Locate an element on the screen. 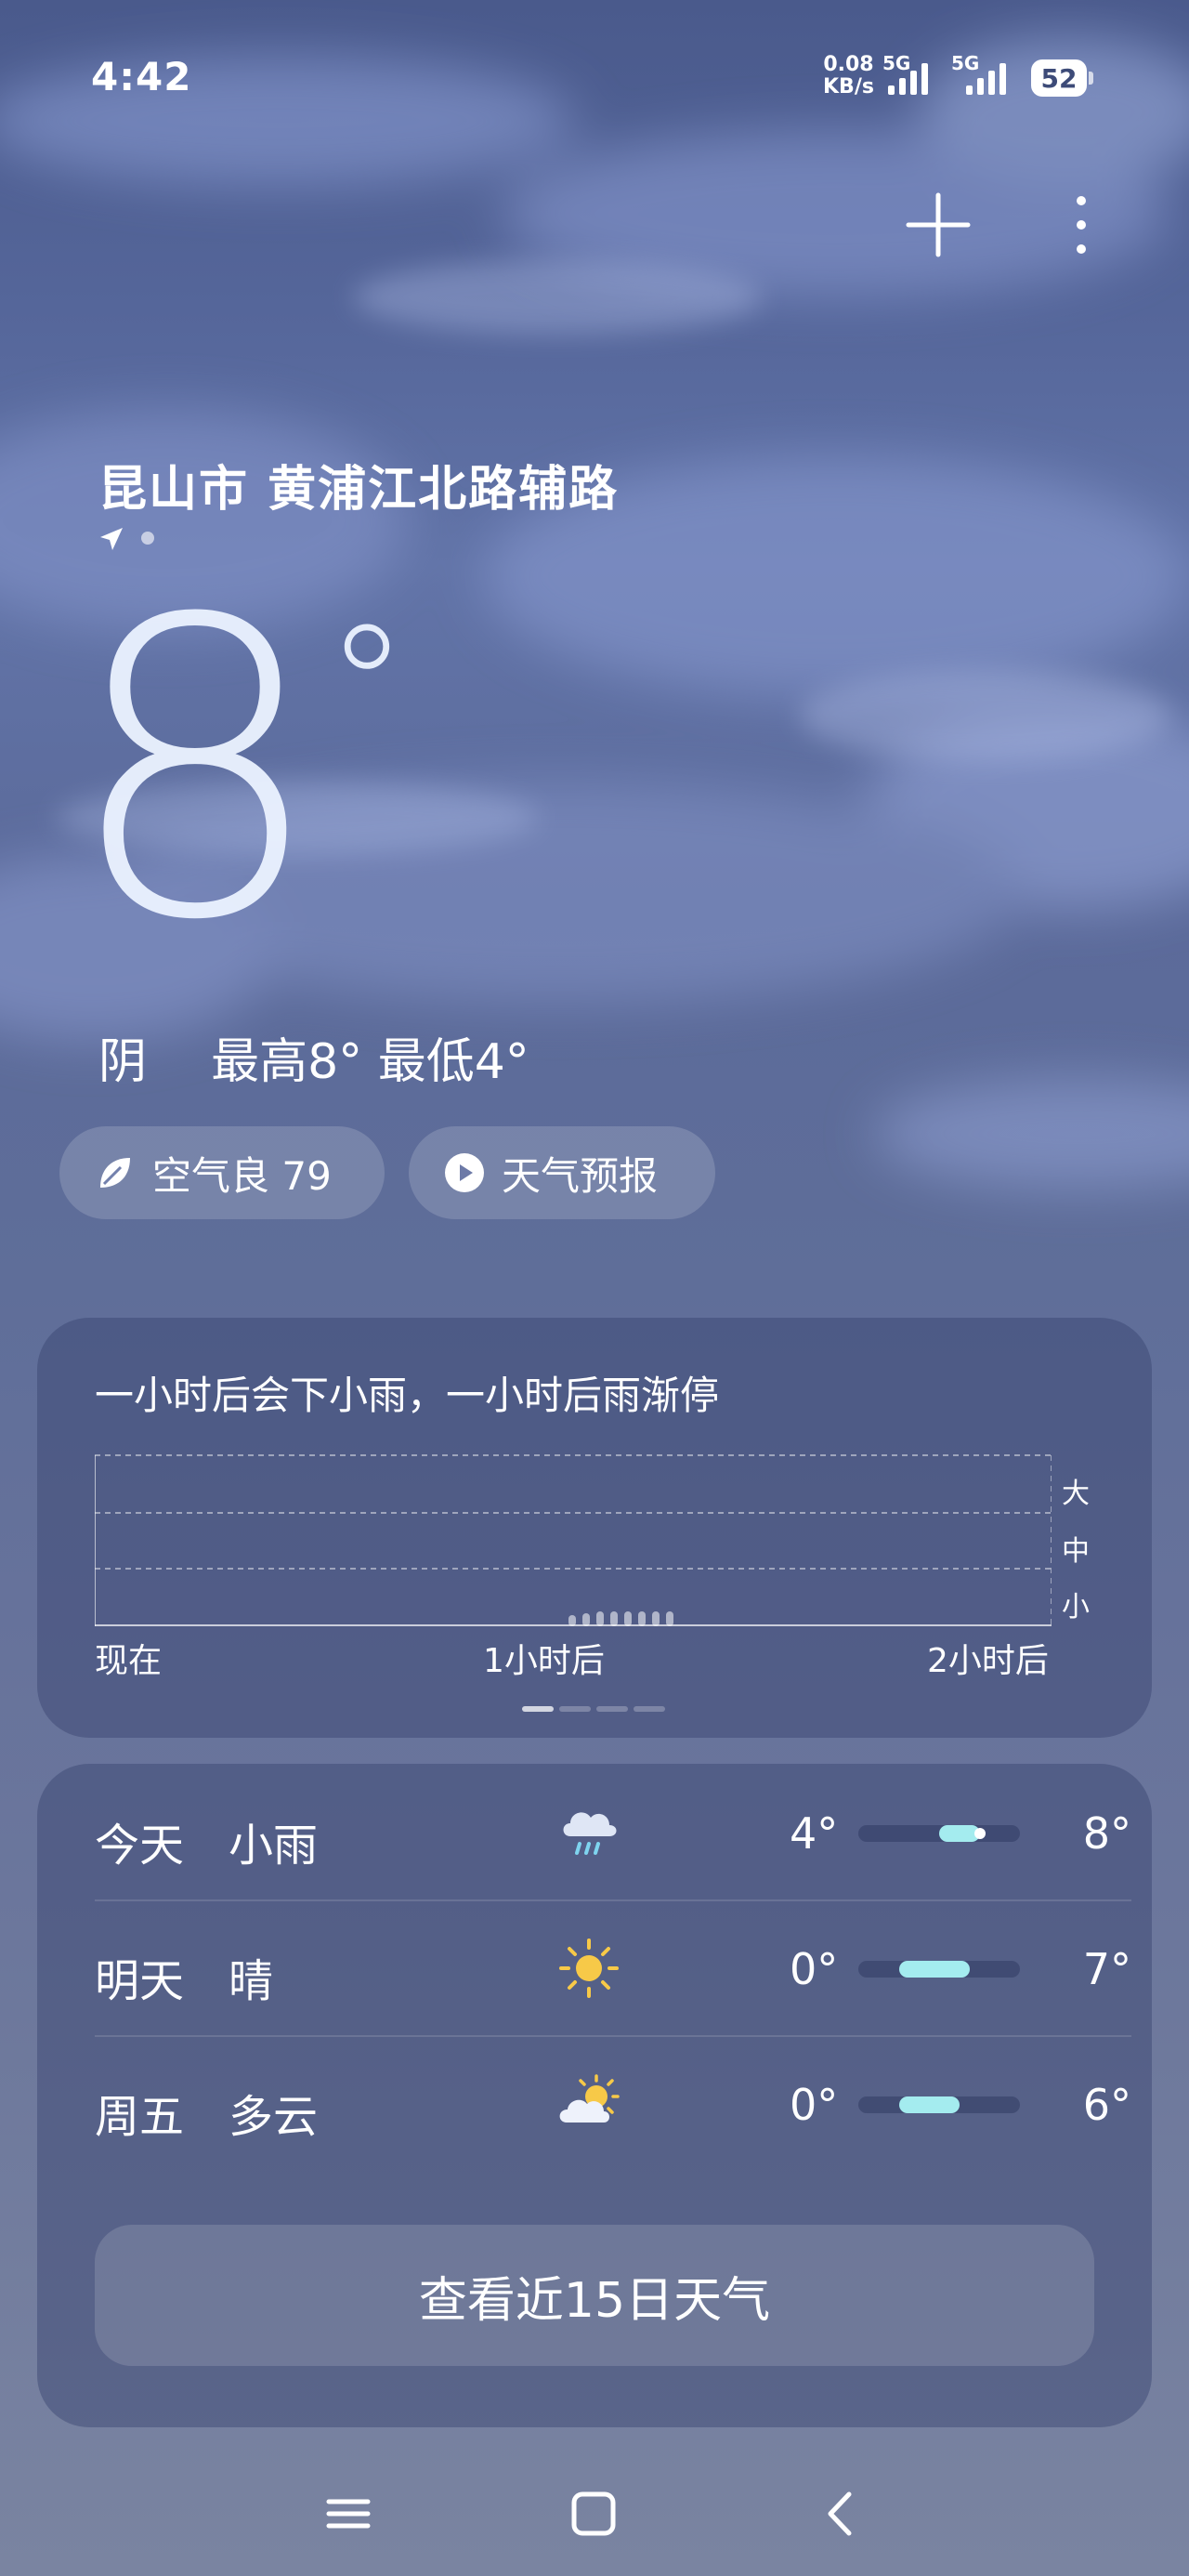 The width and height of the screenshot is (1189, 2576). battery-icon: 52 is located at coordinates (1062, 78).